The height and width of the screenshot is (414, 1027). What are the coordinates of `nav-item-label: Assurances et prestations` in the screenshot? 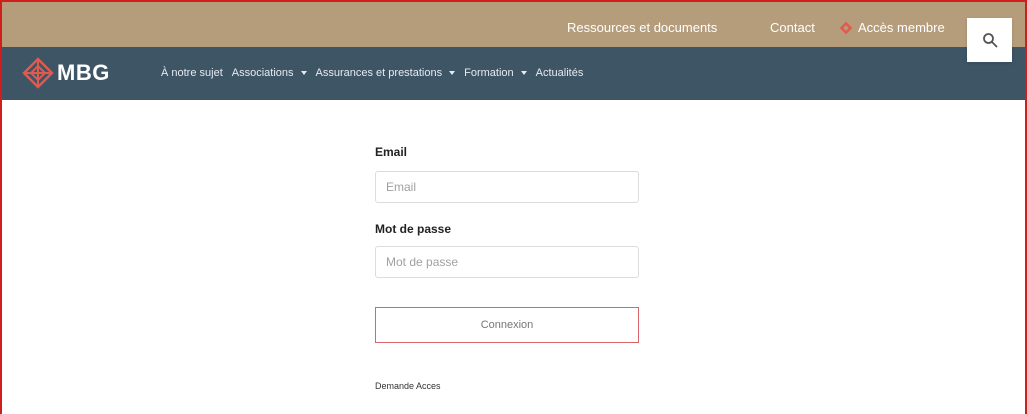 It's located at (379, 73).